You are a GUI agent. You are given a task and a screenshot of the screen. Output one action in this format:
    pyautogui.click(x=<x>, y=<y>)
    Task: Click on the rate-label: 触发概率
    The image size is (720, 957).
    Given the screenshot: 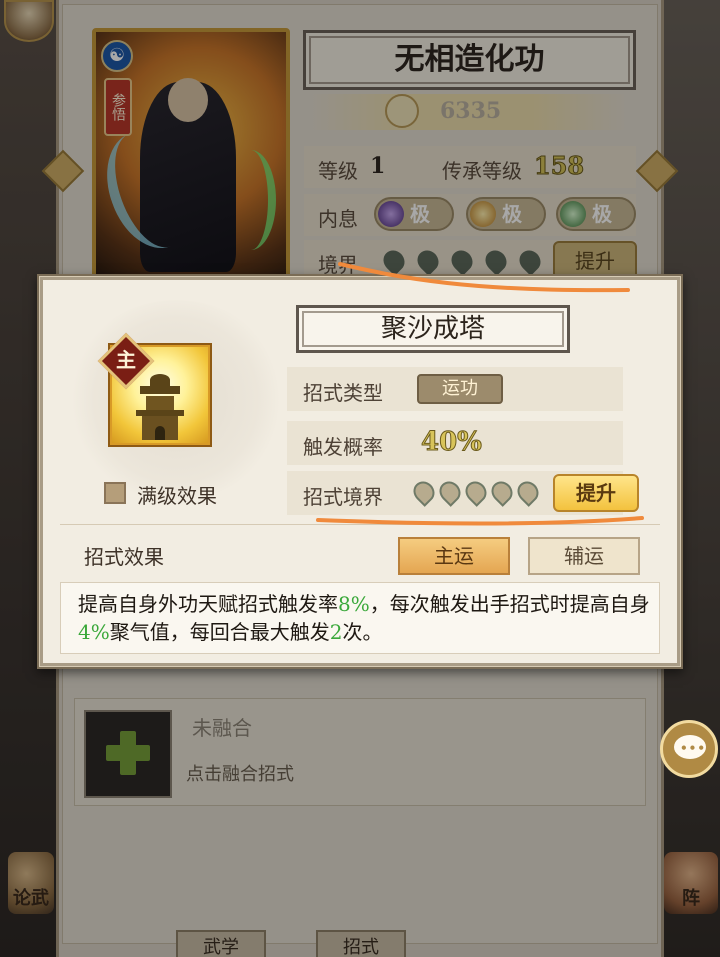 What is the action you would take?
    pyautogui.click(x=343, y=447)
    